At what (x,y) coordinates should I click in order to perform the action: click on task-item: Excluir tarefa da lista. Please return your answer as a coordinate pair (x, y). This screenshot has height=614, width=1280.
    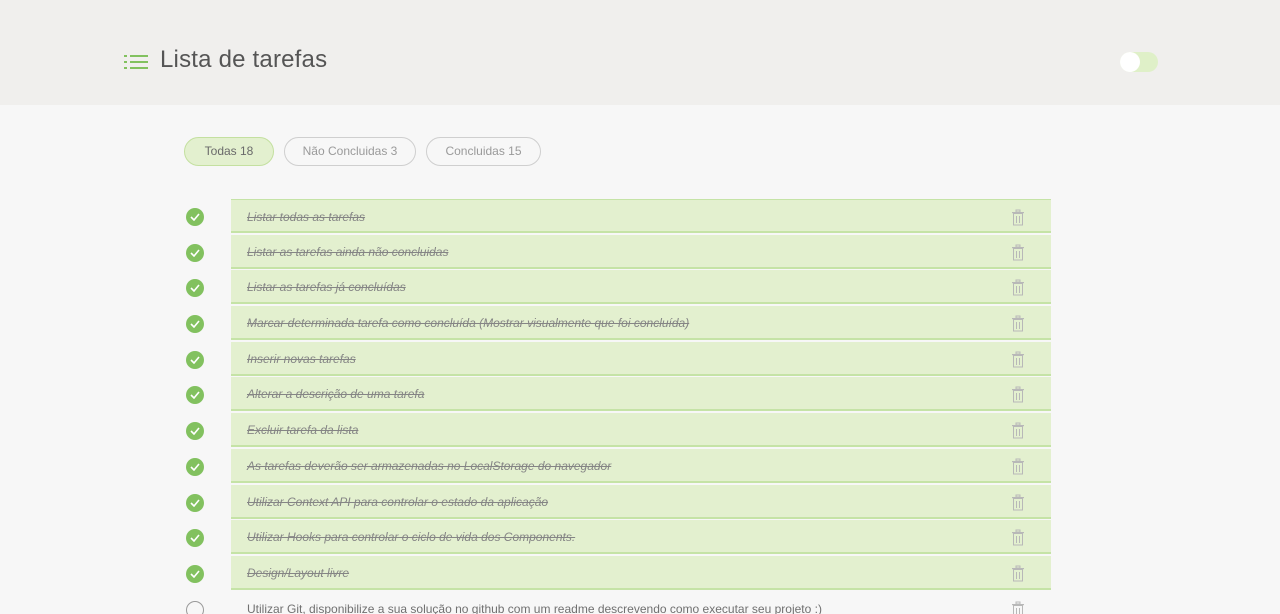
    Looking at the image, I should click on (618, 431).